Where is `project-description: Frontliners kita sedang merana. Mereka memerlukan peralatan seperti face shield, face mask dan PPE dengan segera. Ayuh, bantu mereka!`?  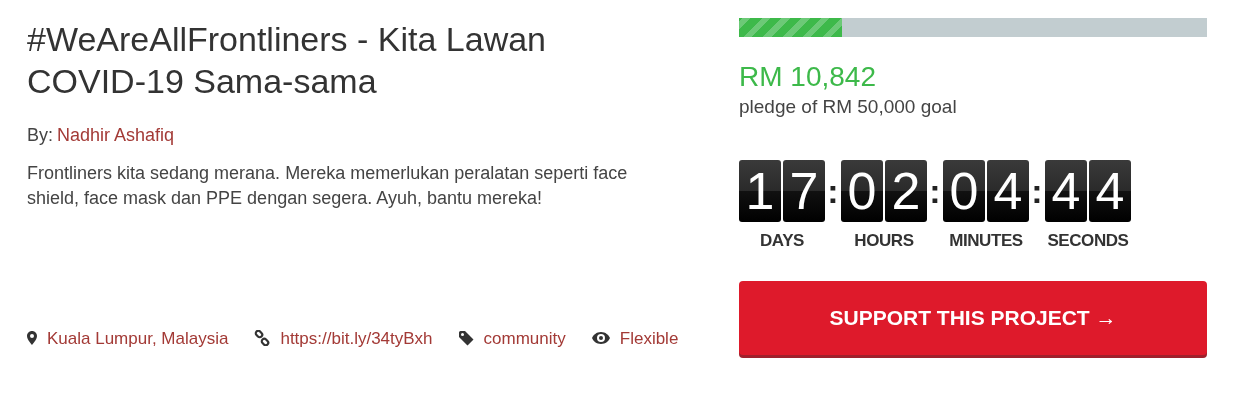
project-description: Frontliners kita sedang merana. Mereka memerlukan peralatan seperti face shield, face mask dan PPE dengan segera. Ayuh, bantu mereka! is located at coordinates (328, 186).